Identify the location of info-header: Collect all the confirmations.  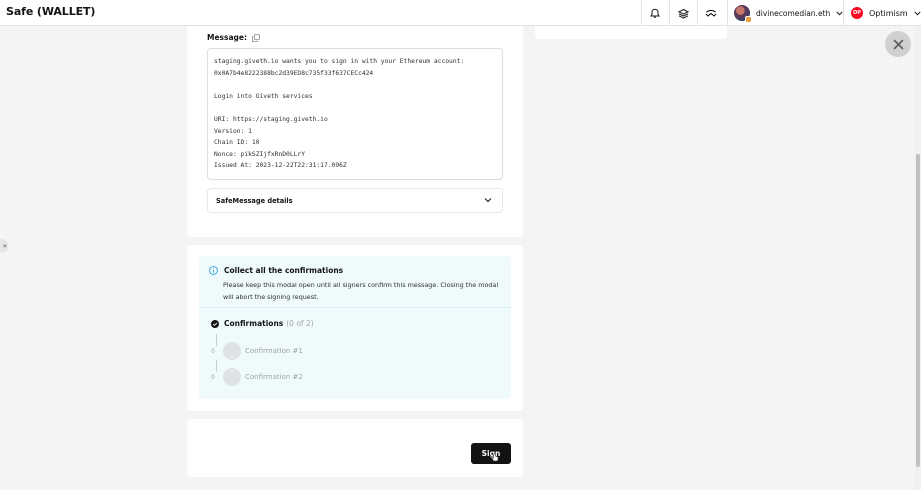
(276, 270).